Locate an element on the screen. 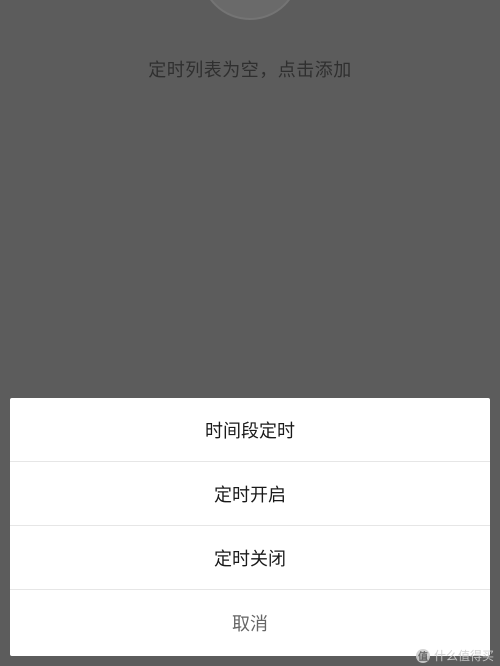  action-timer-on: 定时开启 is located at coordinates (250, 494).